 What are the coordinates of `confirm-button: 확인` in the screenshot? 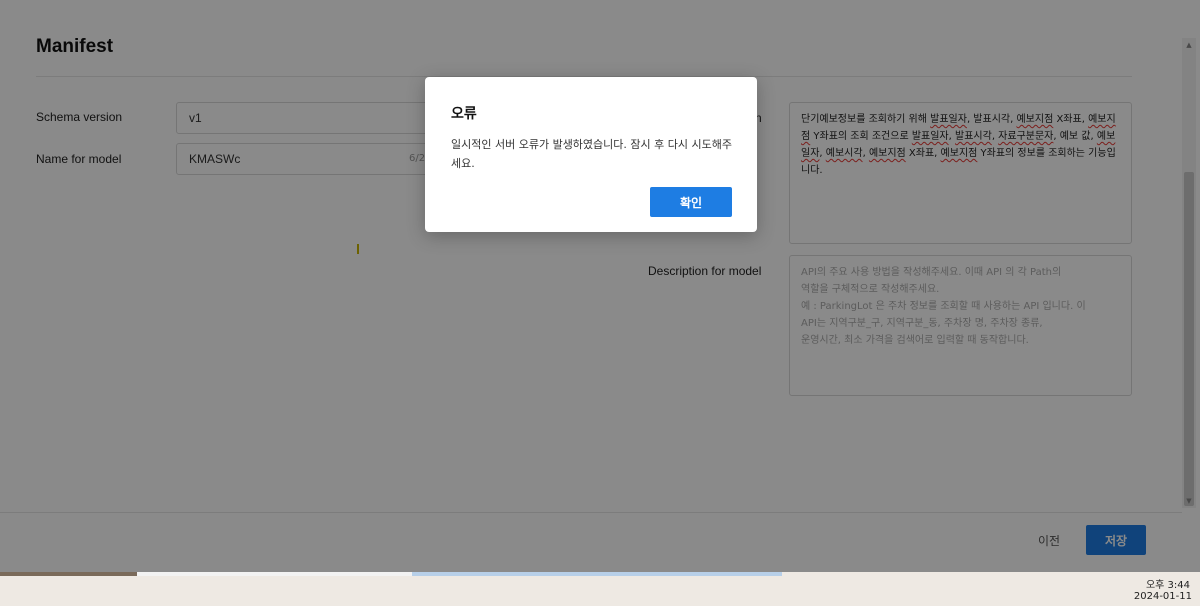 It's located at (691, 202).